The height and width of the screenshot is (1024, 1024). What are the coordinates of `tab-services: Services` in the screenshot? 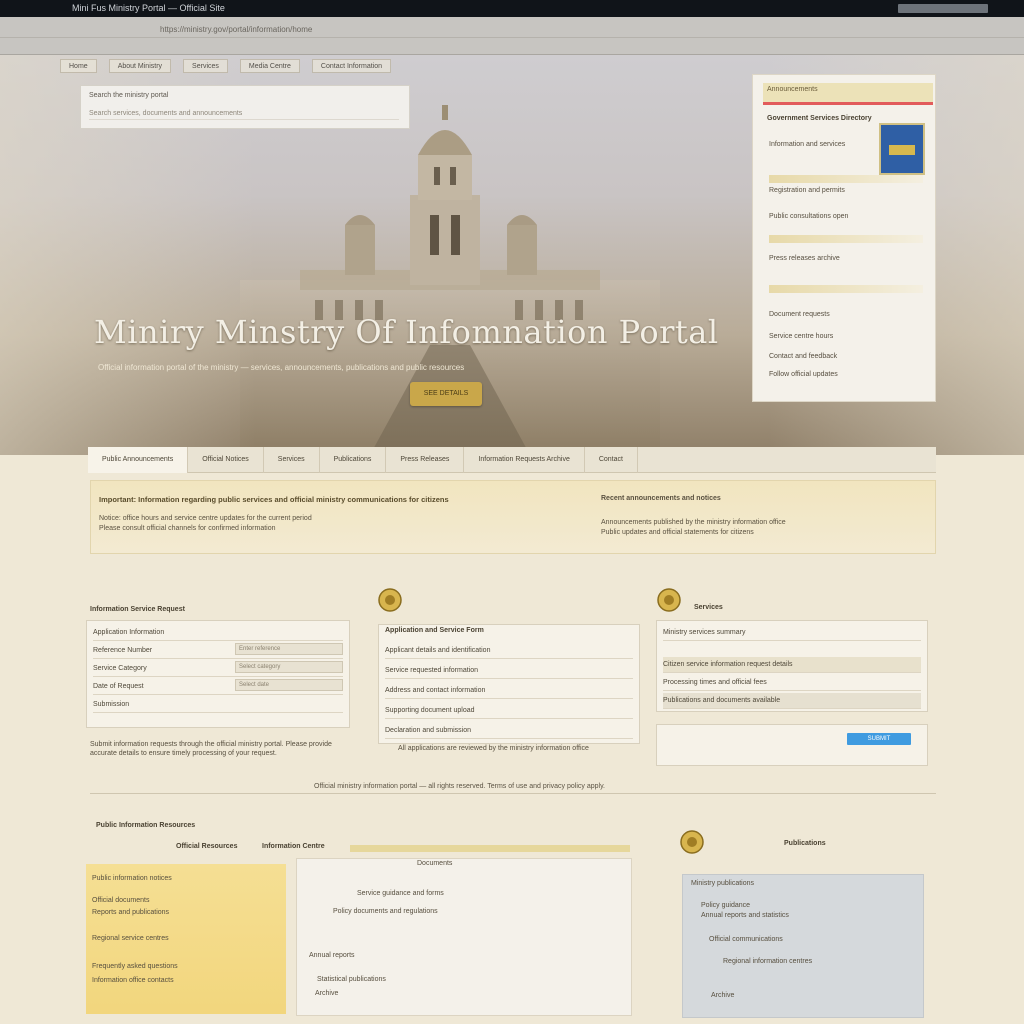 It's located at (292, 460).